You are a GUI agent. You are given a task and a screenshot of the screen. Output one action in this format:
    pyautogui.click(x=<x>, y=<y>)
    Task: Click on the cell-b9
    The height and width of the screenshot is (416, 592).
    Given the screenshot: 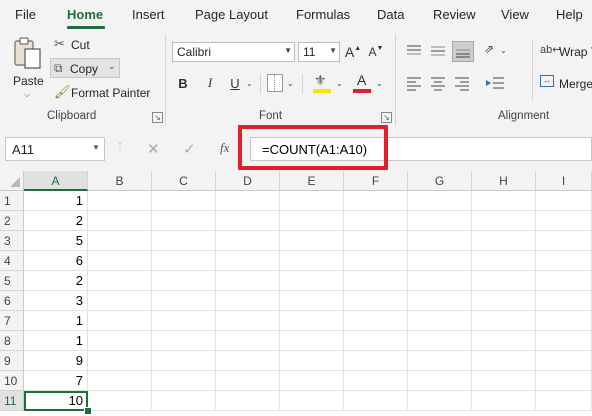 What is the action you would take?
    pyautogui.click(x=120, y=361)
    